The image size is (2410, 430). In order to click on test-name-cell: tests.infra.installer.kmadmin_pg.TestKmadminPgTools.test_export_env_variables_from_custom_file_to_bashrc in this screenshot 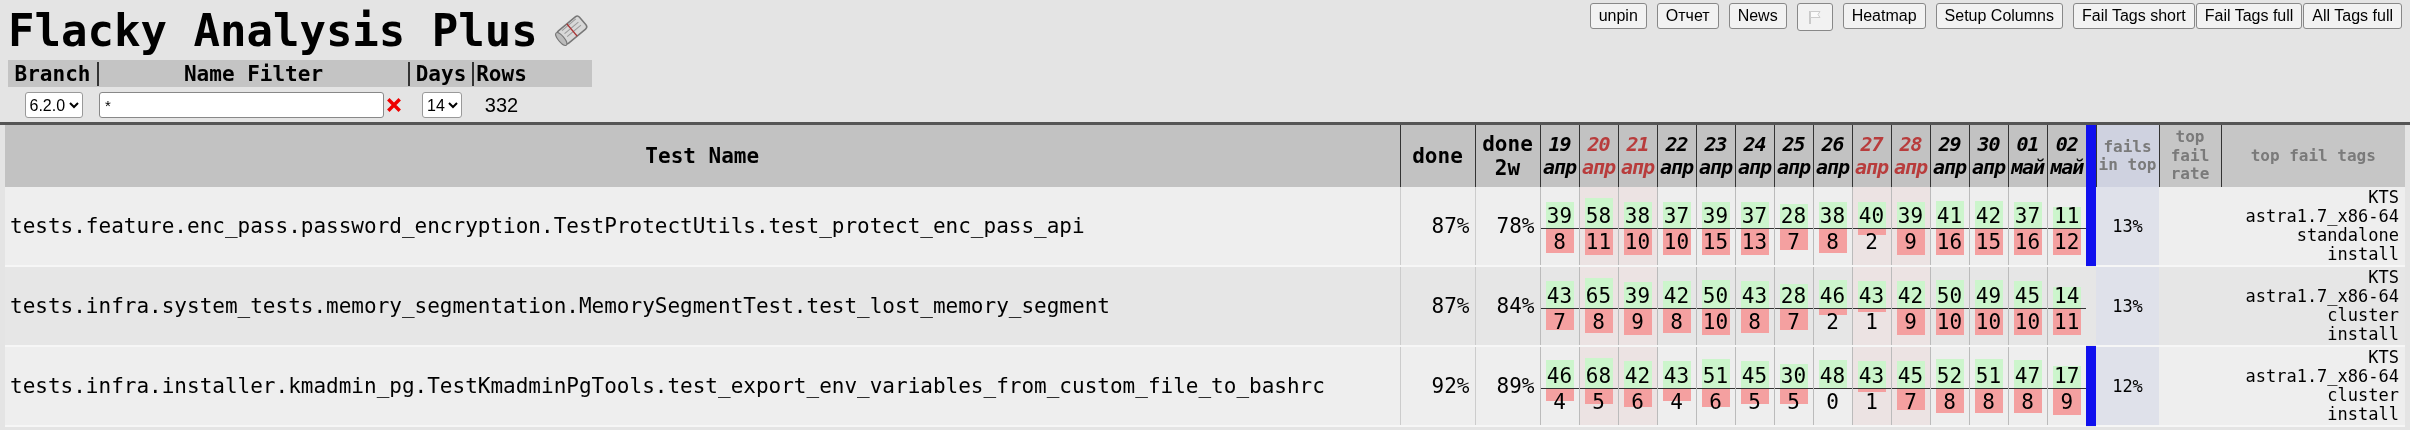, I will do `click(702, 386)`.